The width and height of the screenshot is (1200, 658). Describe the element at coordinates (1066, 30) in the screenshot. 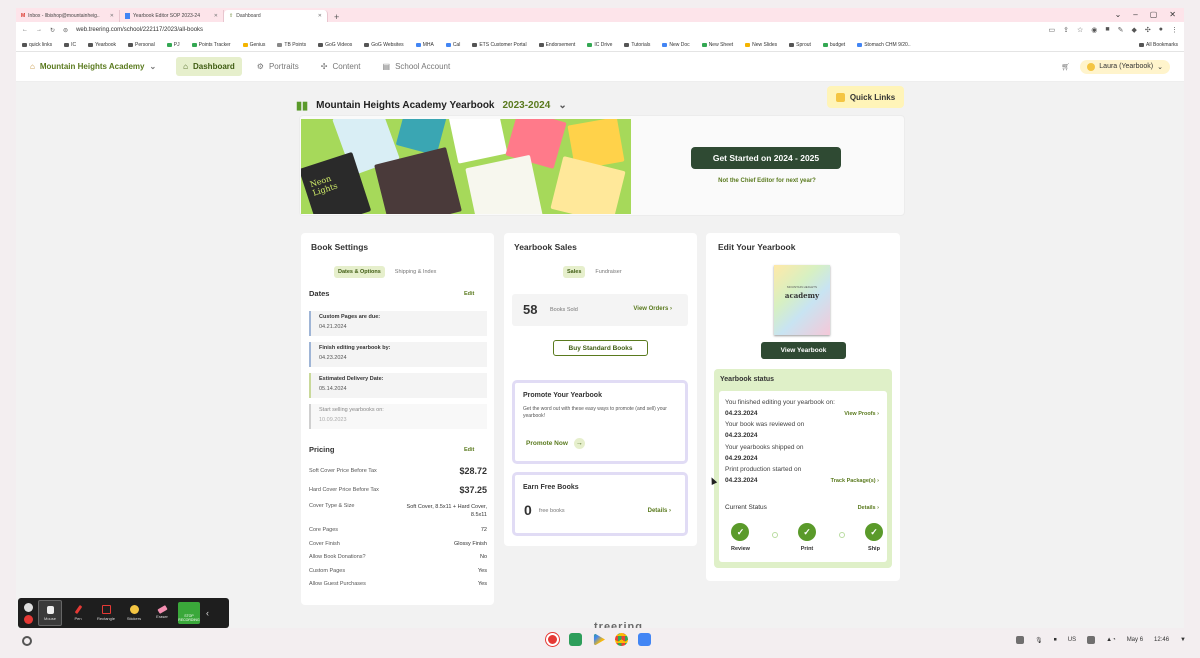

I see `share-icon: ⇪` at that location.